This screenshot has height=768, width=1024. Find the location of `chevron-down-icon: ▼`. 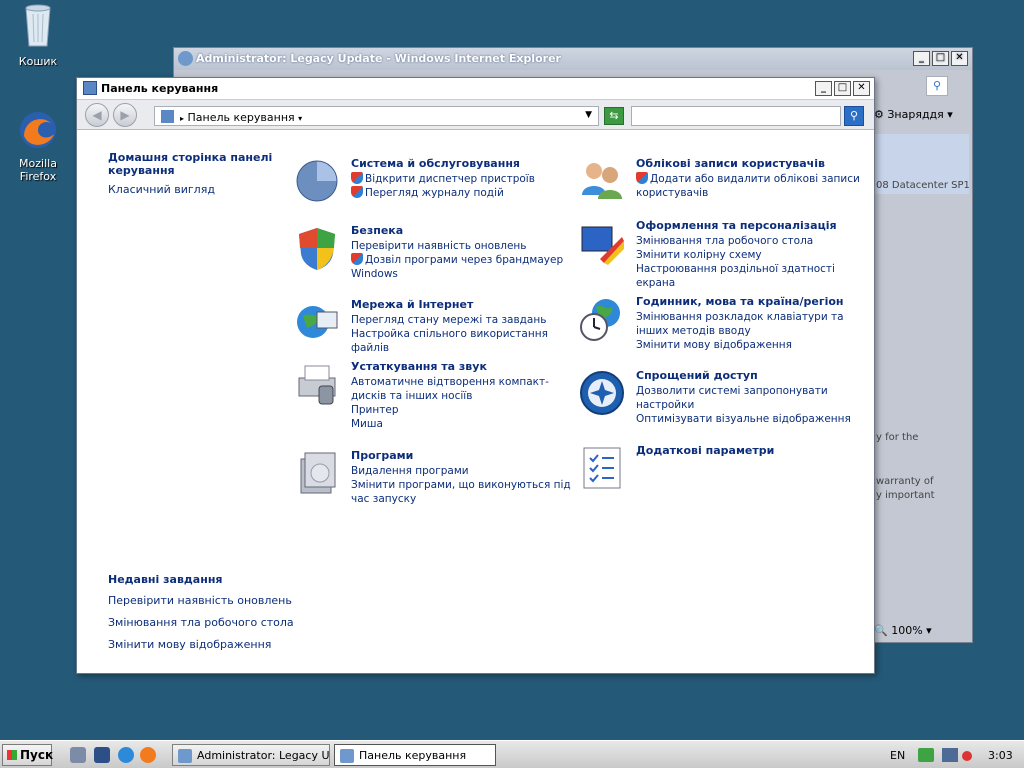

chevron-down-icon: ▼ is located at coordinates (588, 115).